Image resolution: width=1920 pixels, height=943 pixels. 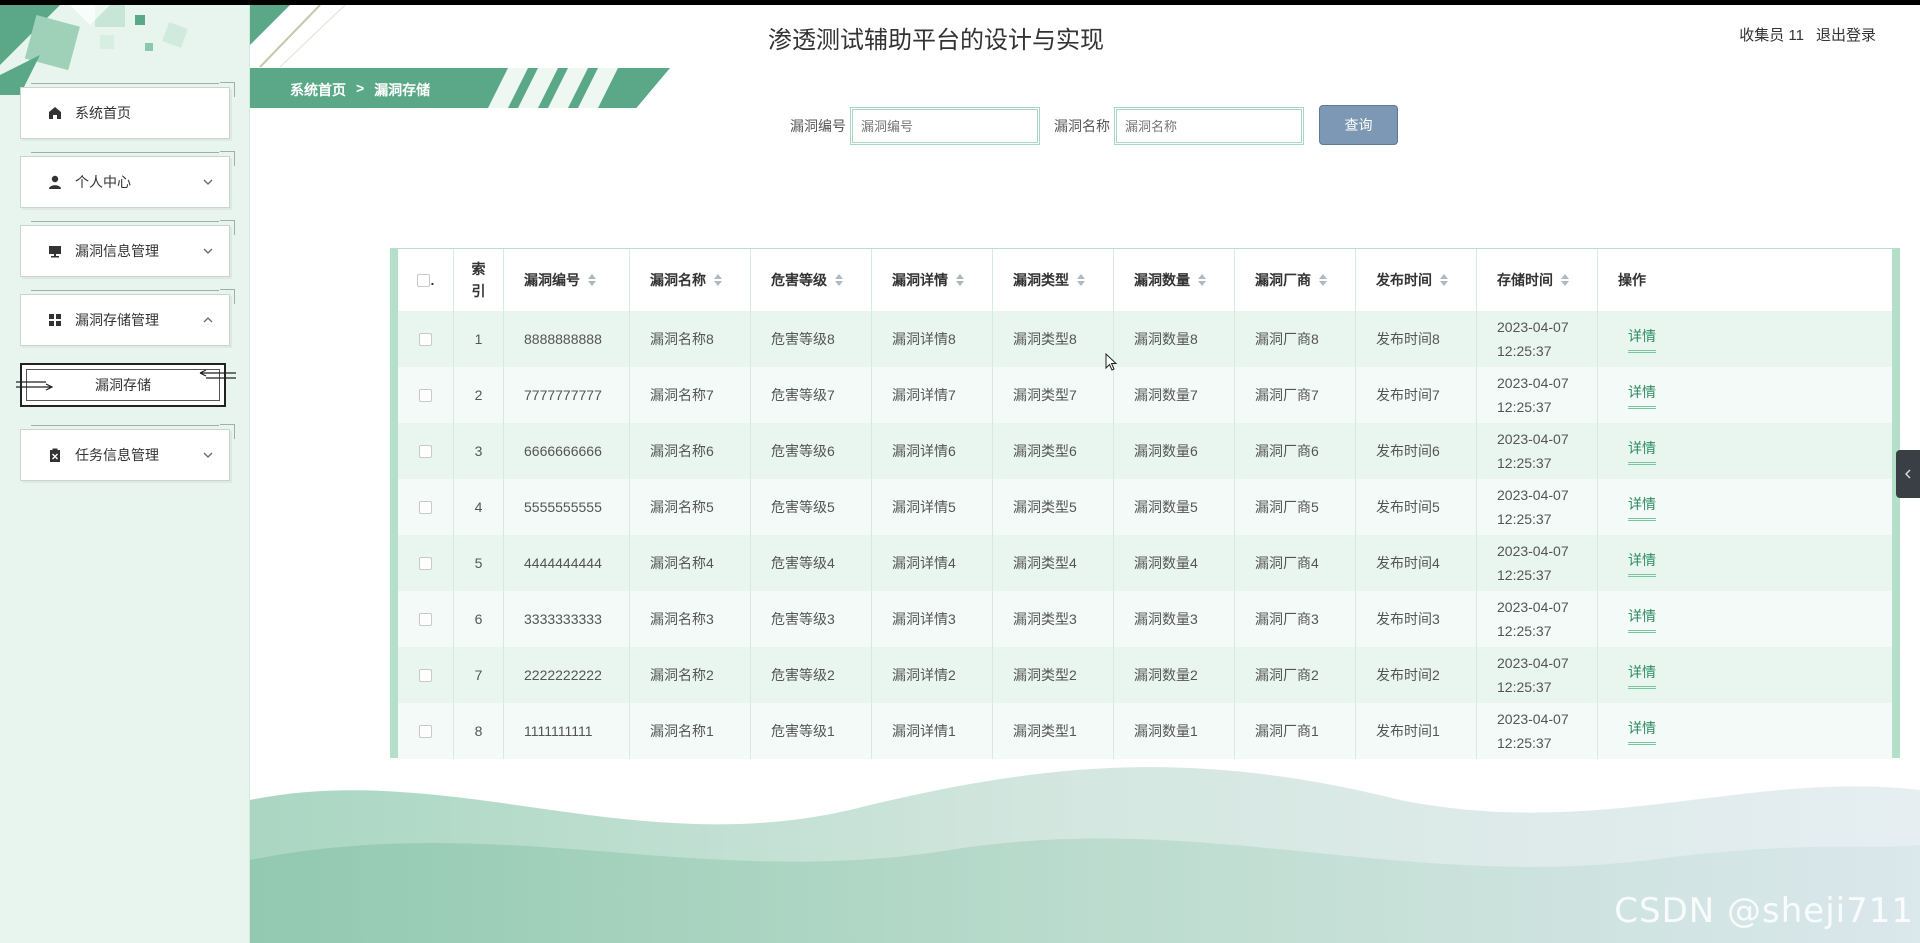 What do you see at coordinates (1053, 507) in the screenshot?
I see `cell-type: 漏洞类型5` at bounding box center [1053, 507].